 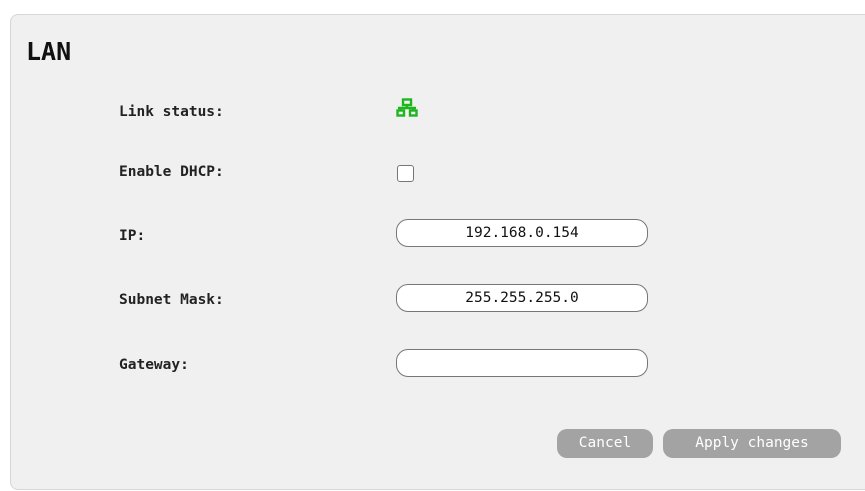 What do you see at coordinates (405, 173) in the screenshot?
I see `enable-dhcp-checkbox` at bounding box center [405, 173].